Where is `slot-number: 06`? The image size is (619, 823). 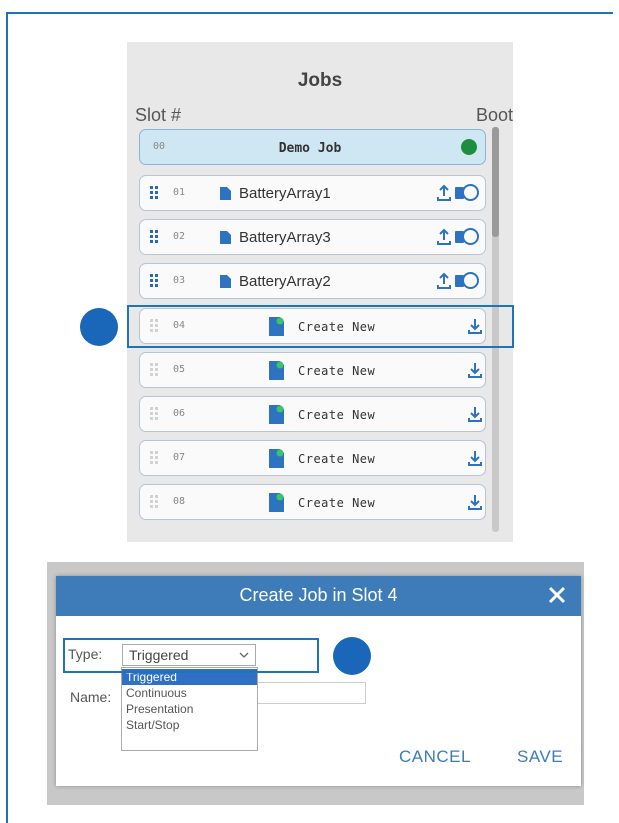
slot-number: 06 is located at coordinates (179, 413).